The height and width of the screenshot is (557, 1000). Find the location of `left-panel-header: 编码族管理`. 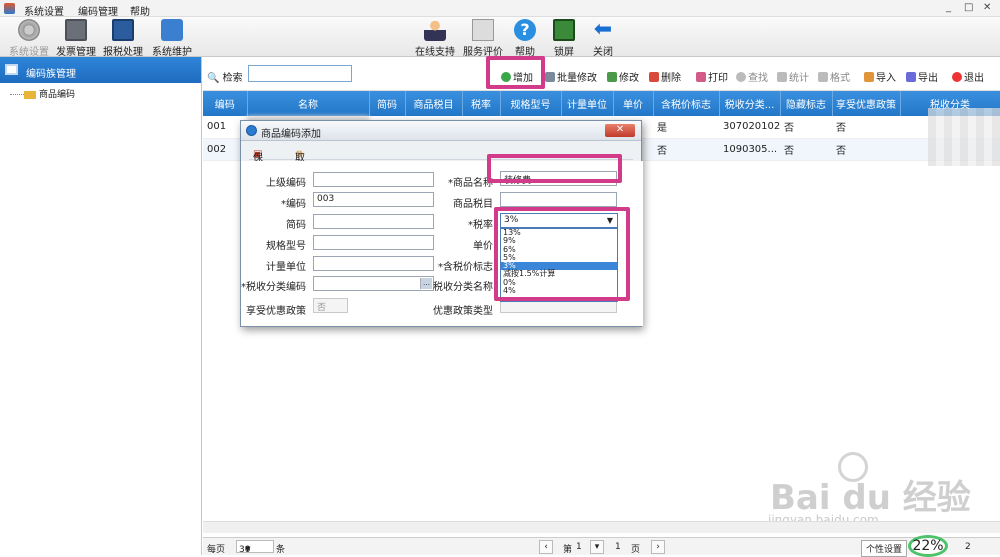

left-panel-header: 编码族管理 is located at coordinates (100, 70).